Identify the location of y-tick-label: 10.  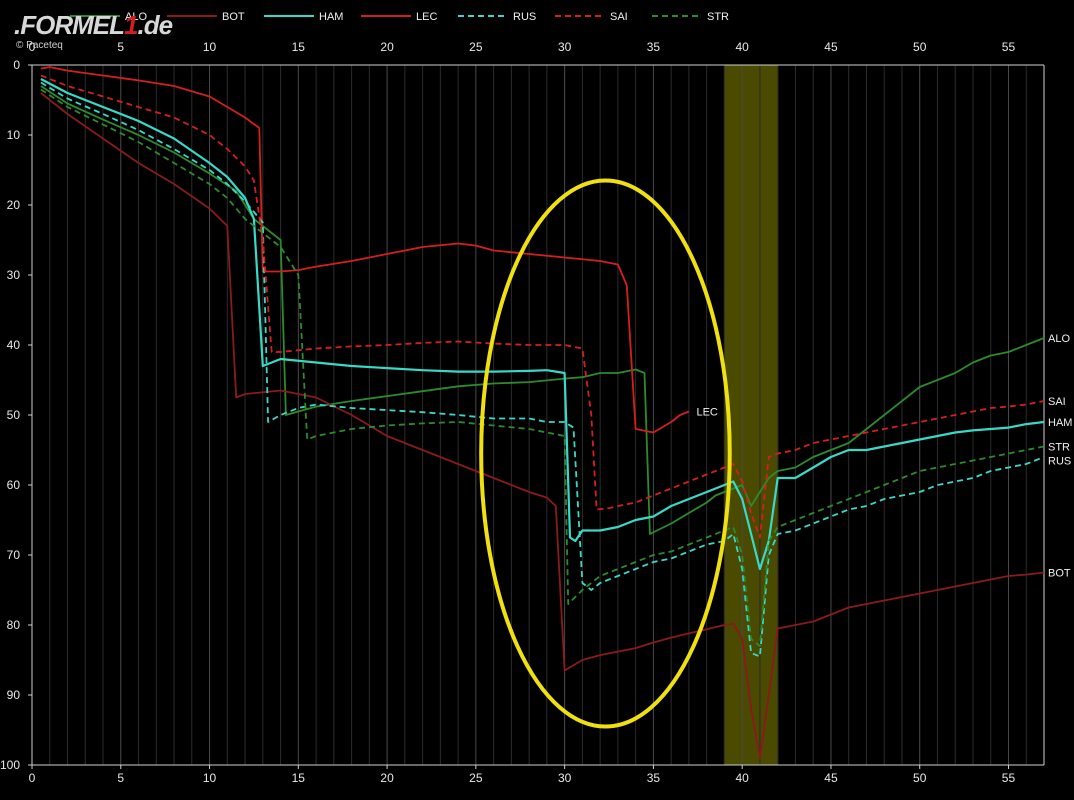
(14, 135).